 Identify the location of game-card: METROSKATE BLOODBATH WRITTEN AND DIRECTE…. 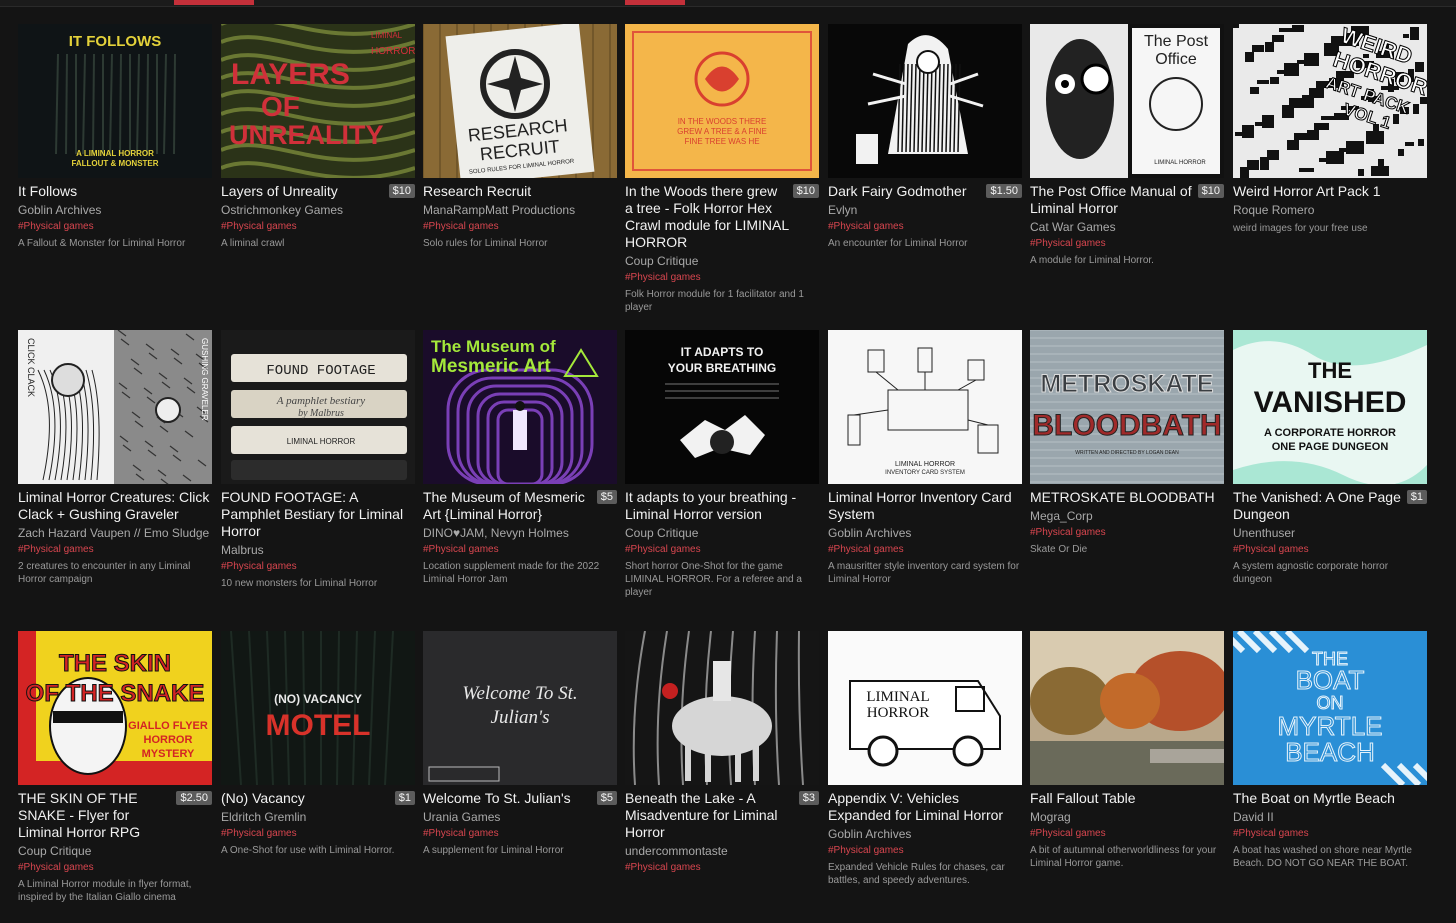
(1127, 443).